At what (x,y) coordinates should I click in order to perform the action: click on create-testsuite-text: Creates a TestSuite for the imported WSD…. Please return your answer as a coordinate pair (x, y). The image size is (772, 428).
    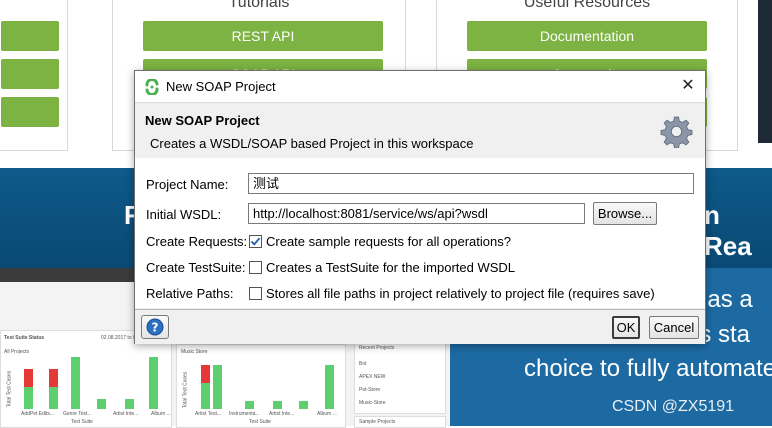
    Looking at the image, I should click on (391, 267).